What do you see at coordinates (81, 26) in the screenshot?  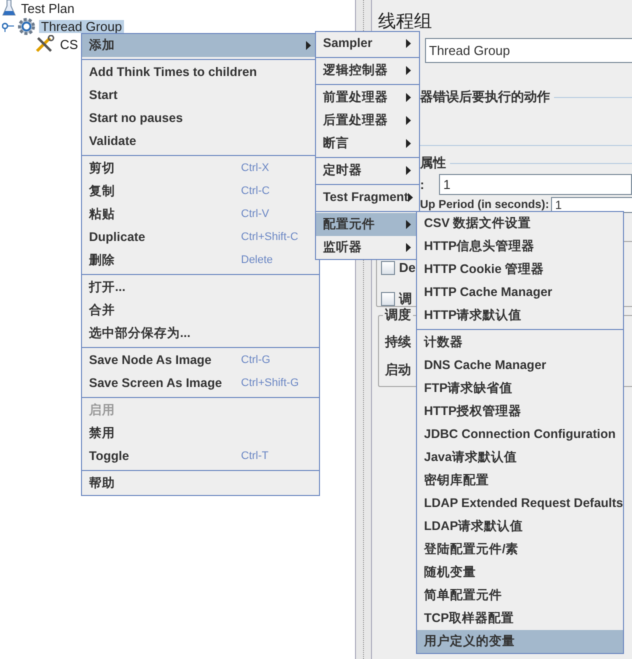 I see `tree-node: Thread Group` at bounding box center [81, 26].